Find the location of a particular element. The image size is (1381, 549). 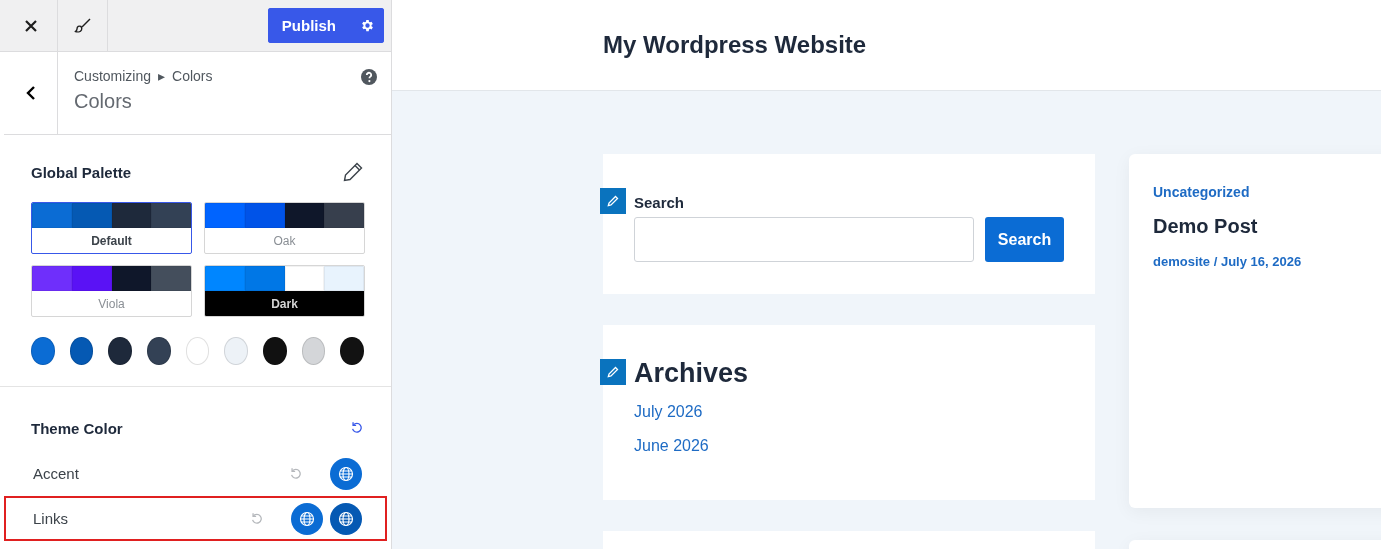

archive-link: June 2026 is located at coordinates (849, 446).